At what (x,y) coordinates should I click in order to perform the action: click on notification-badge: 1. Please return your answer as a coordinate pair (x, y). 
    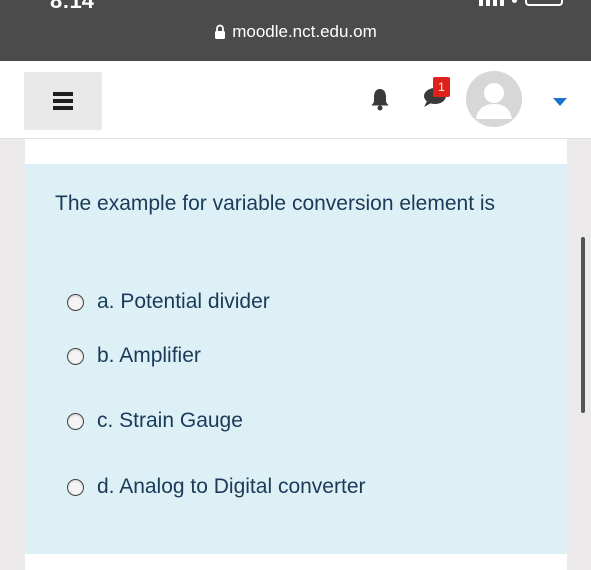
    Looking at the image, I should click on (441, 87).